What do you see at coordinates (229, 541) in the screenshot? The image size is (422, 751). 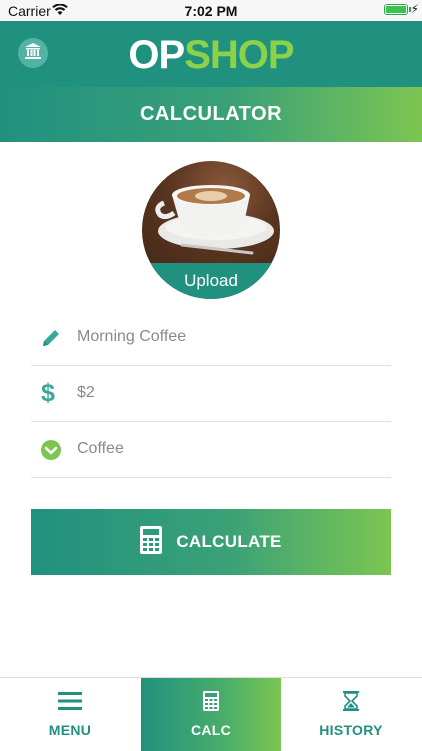 I see `calculate-label: CALCULATE` at bounding box center [229, 541].